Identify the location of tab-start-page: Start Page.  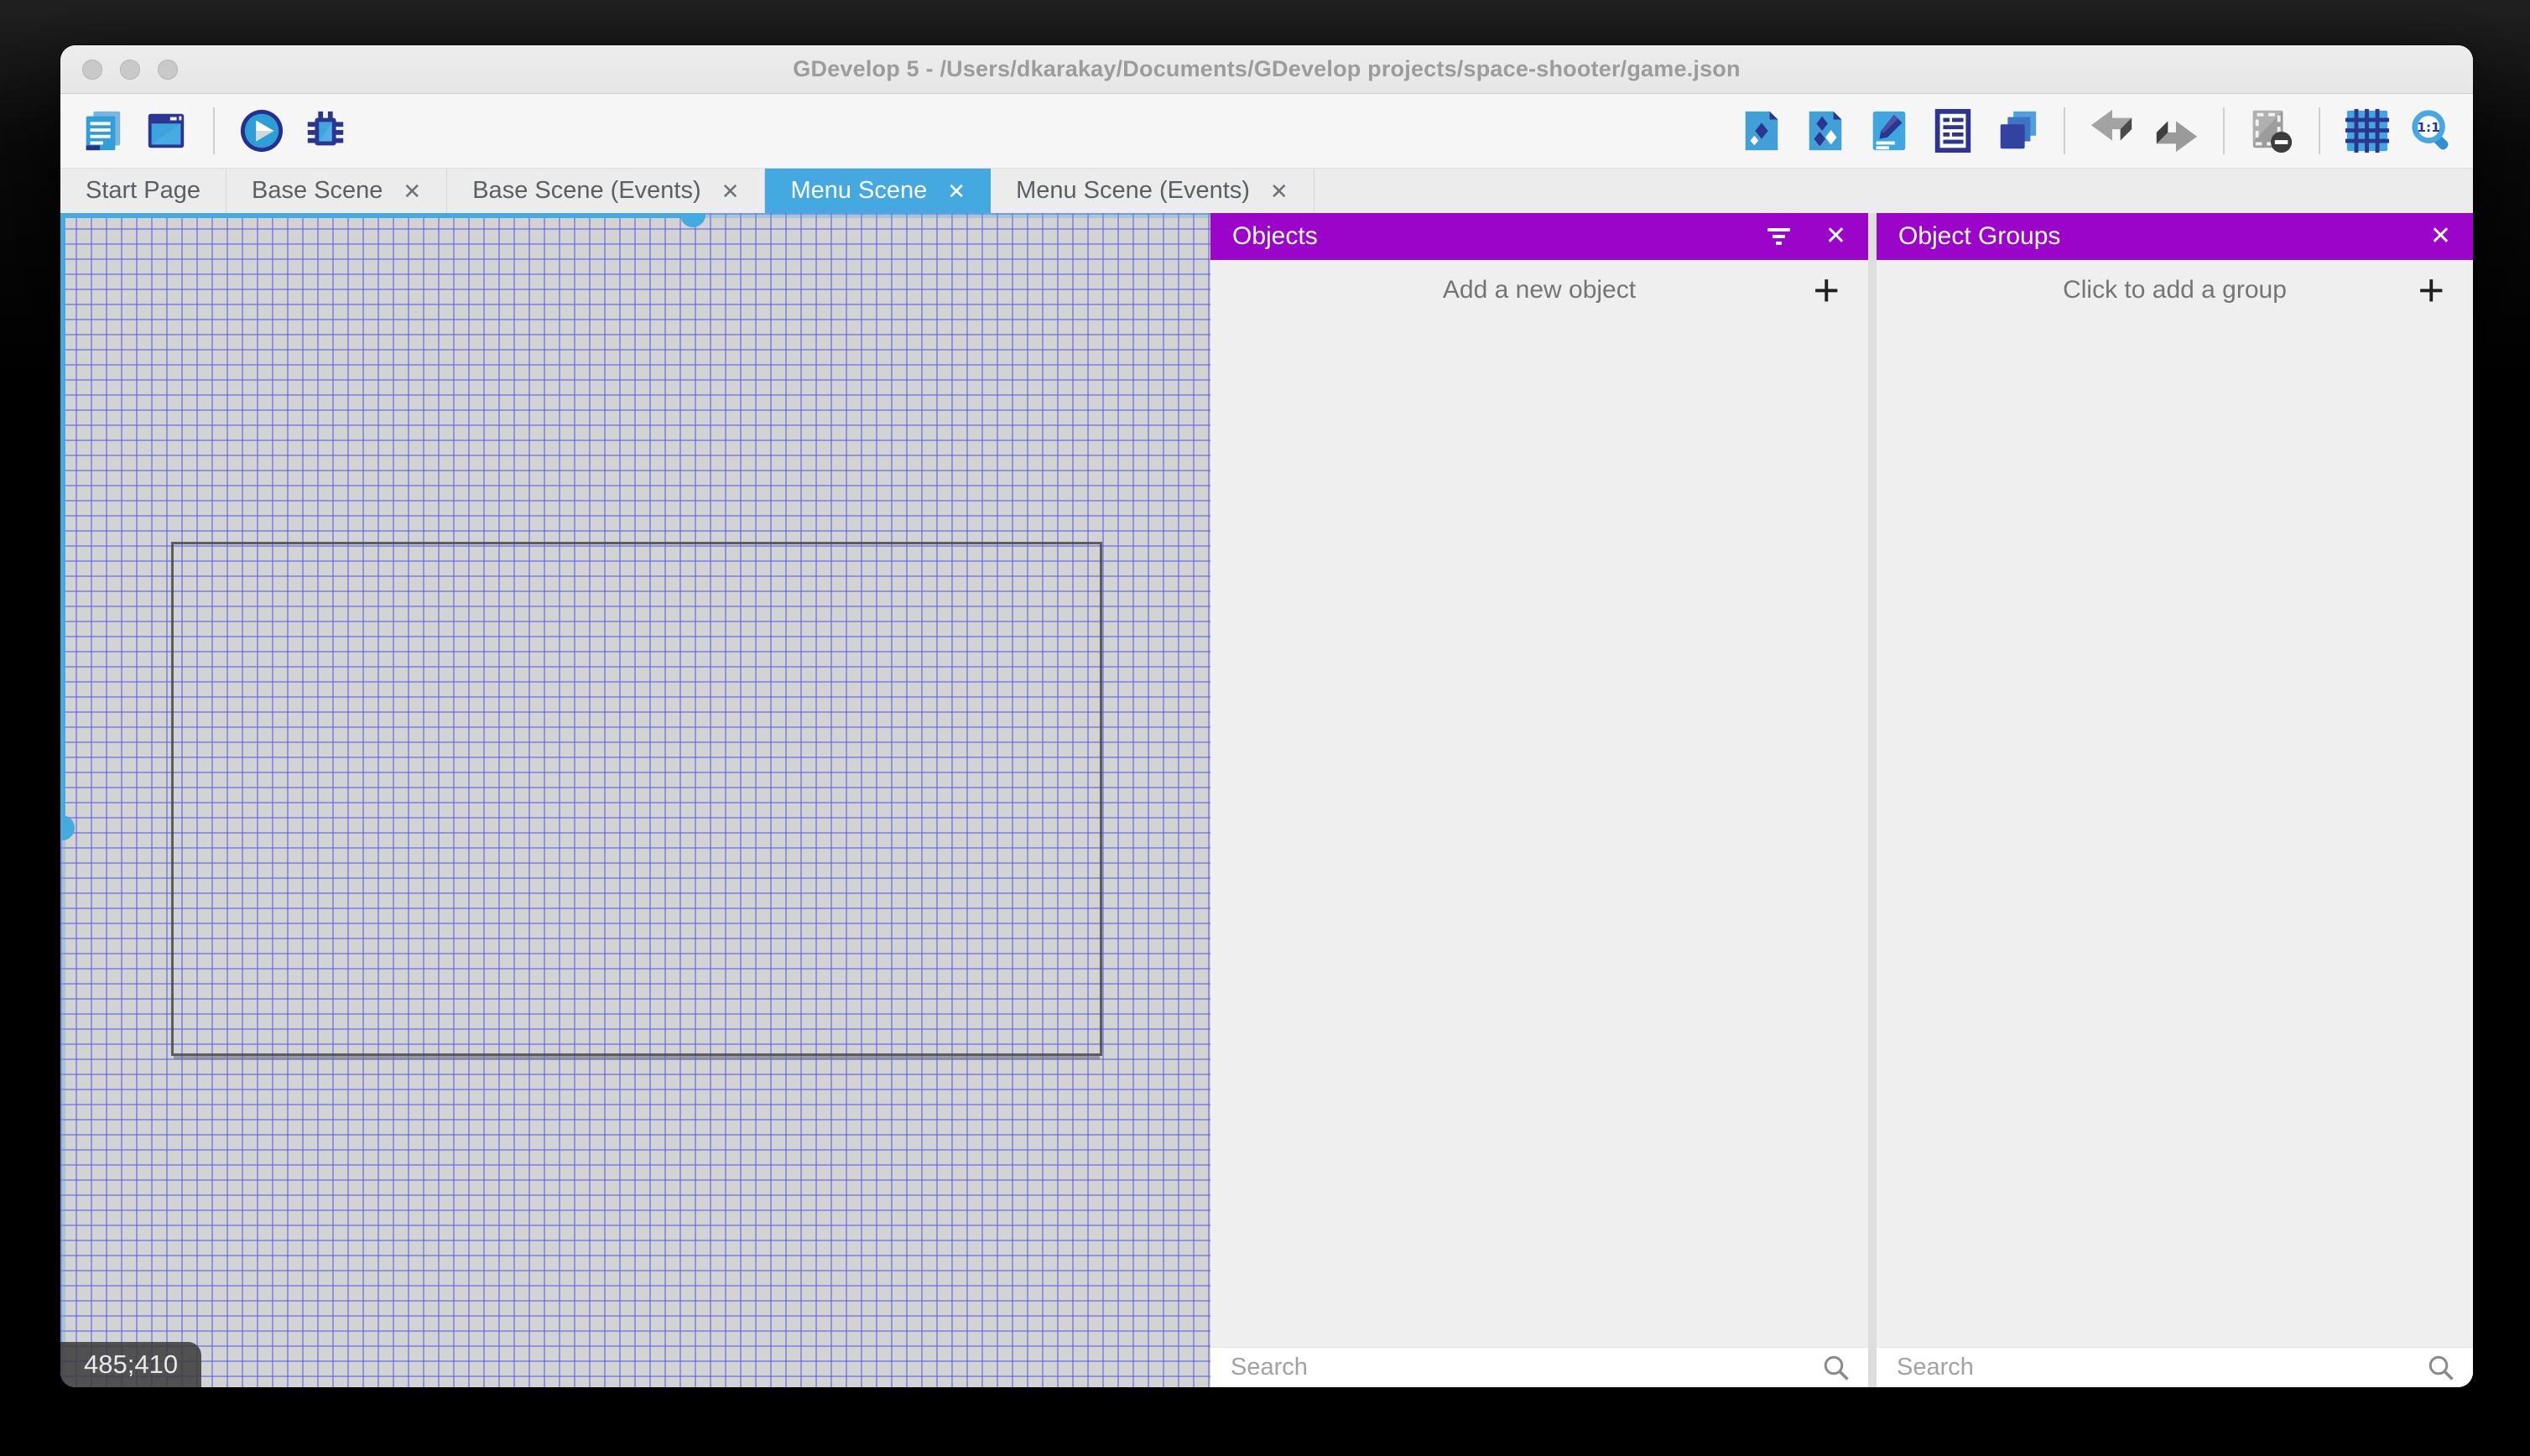
(143, 191).